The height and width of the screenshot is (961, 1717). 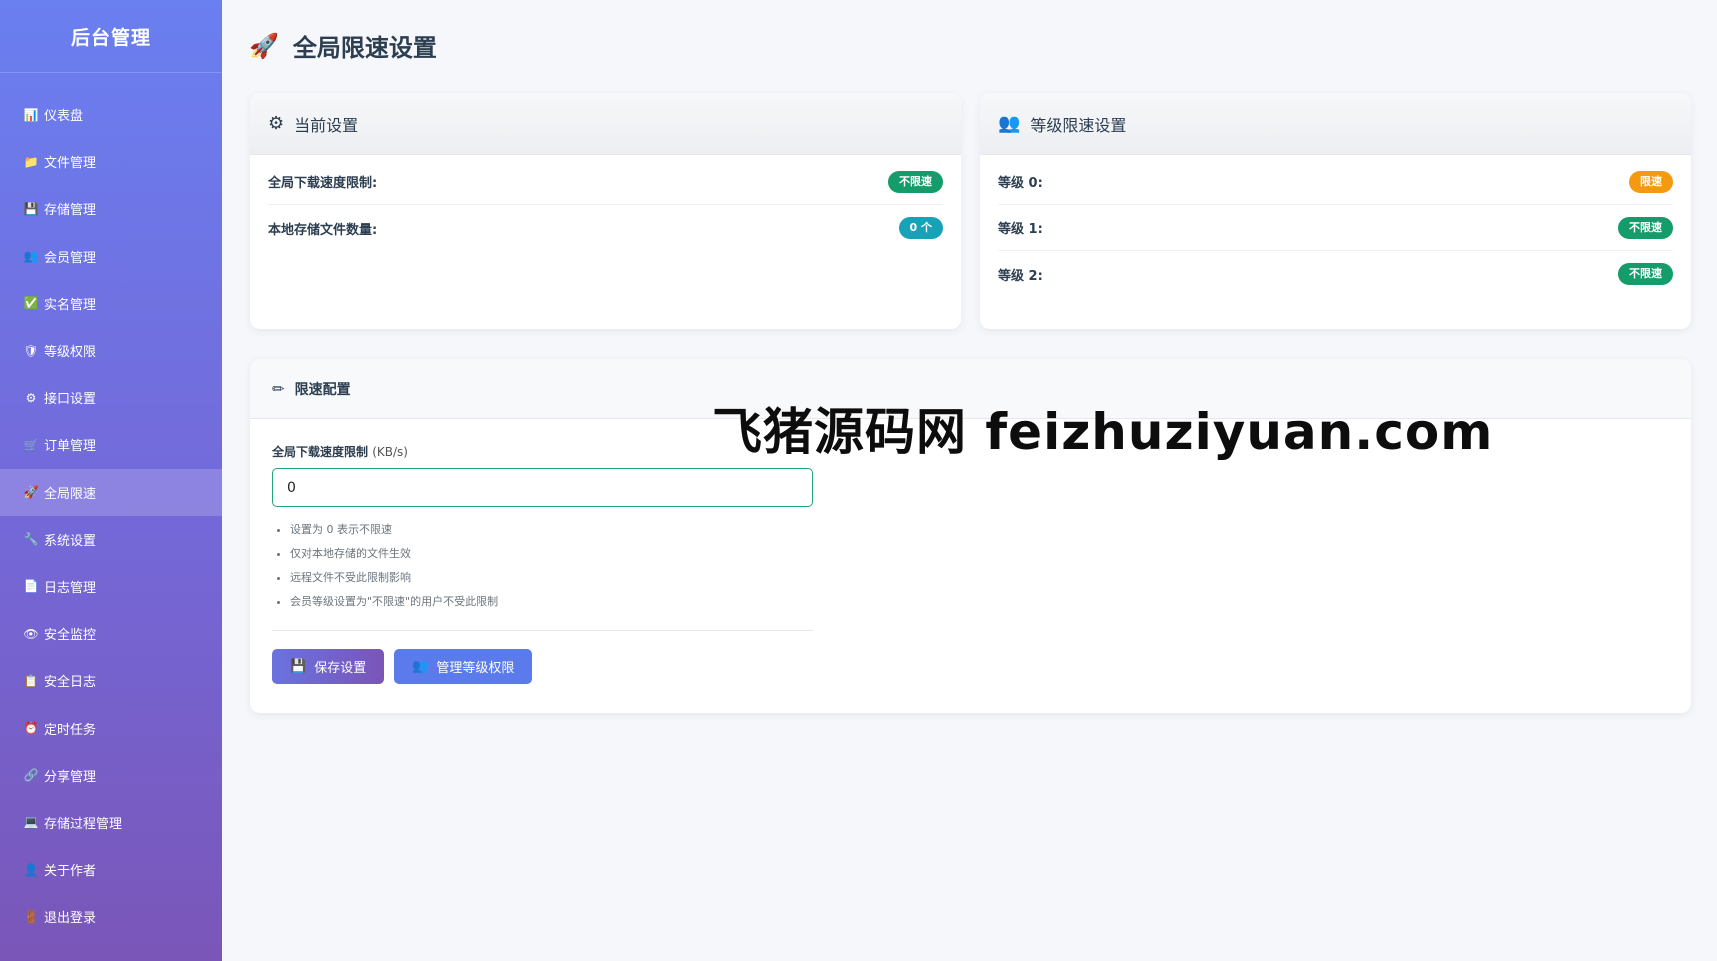 I want to click on cart-icon: 🛒, so click(x=31, y=444).